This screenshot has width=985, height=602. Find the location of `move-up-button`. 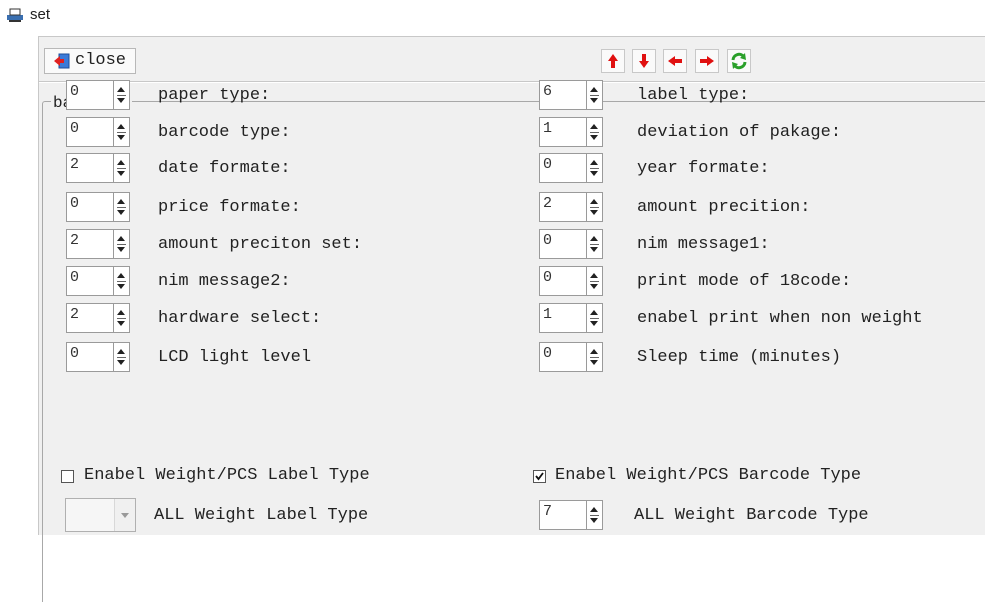

move-up-button is located at coordinates (613, 61).